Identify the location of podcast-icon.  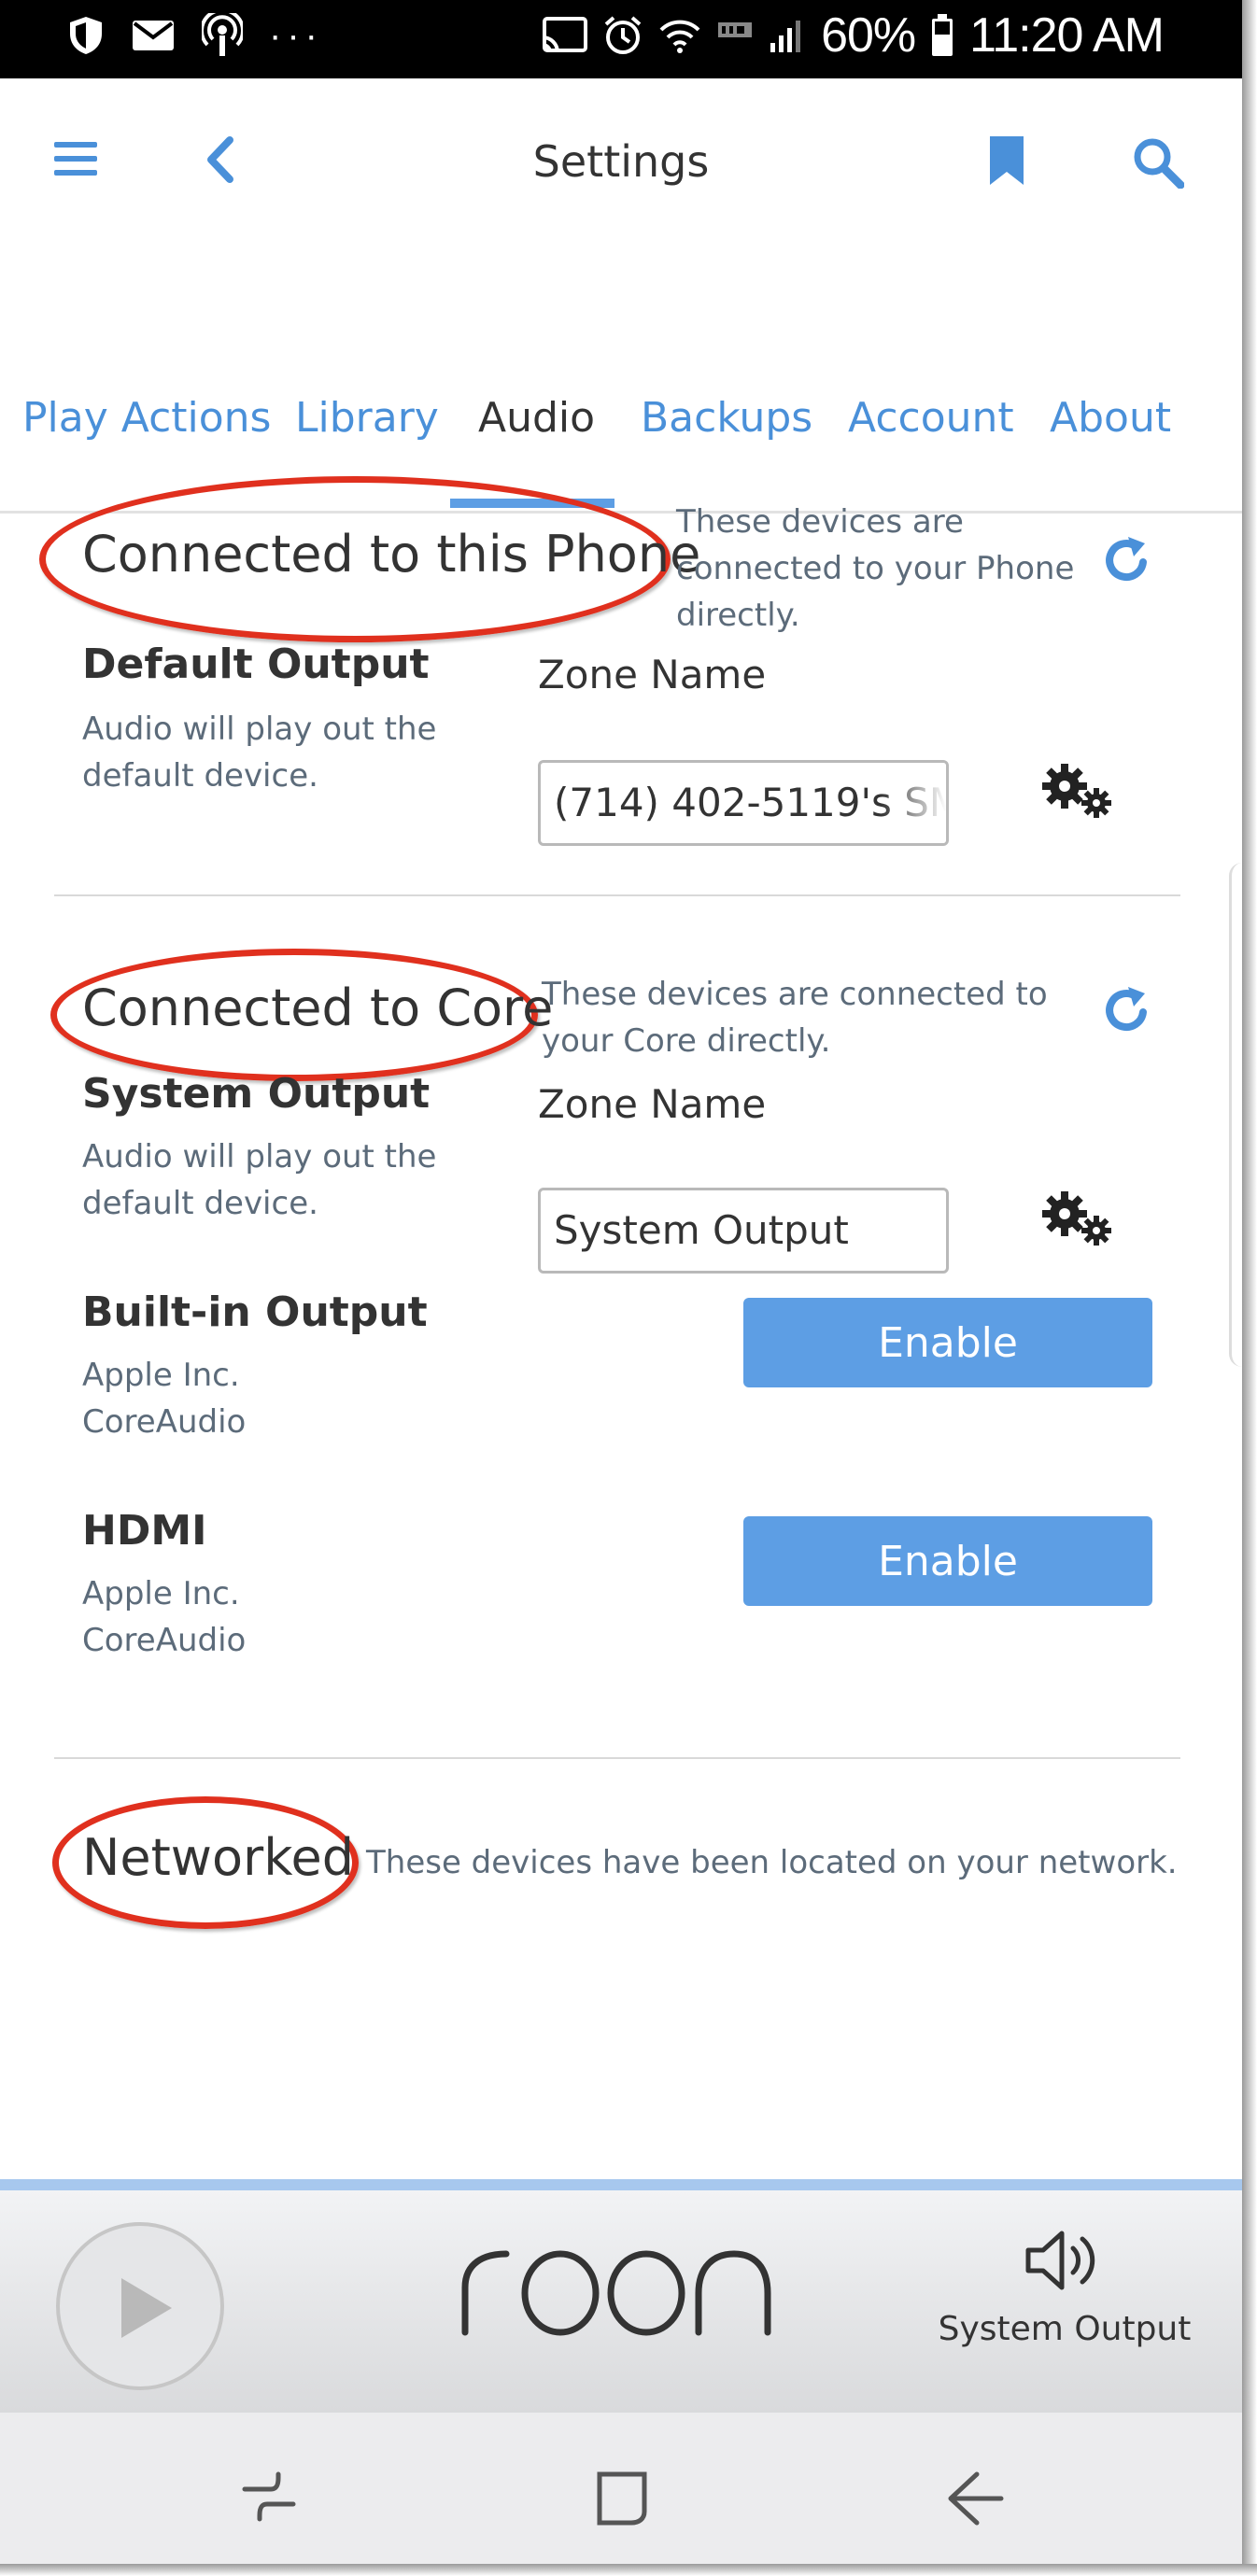
(223, 35).